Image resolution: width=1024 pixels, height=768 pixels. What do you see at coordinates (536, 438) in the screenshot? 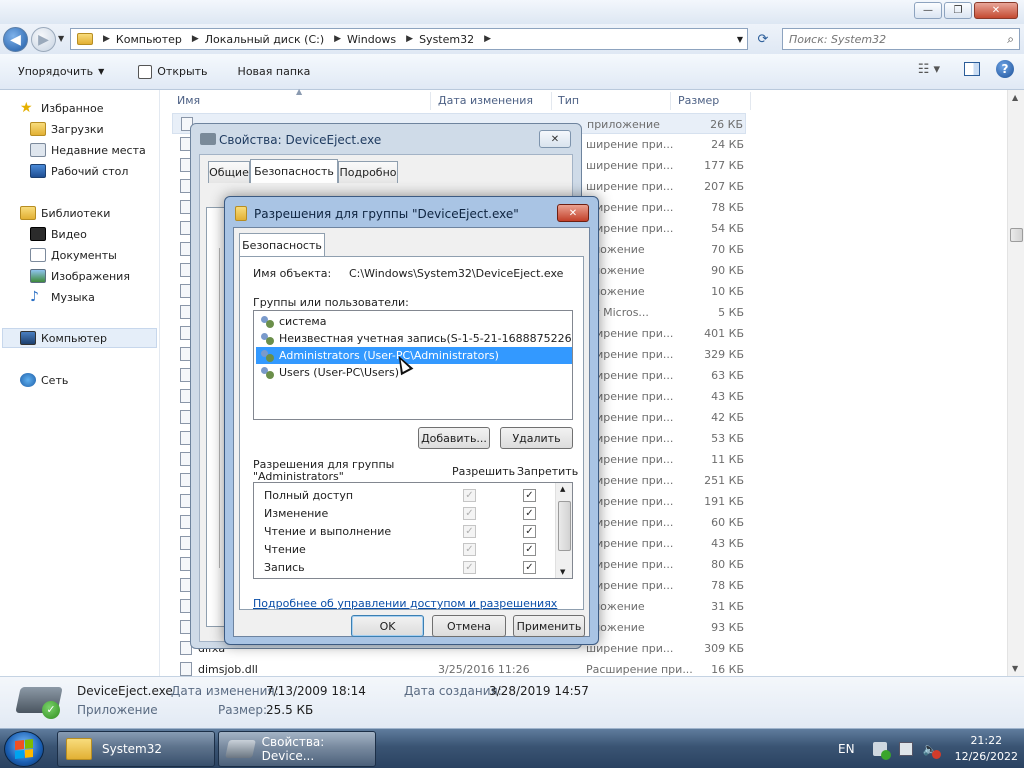
I see `remove-button: Удалить` at bounding box center [536, 438].